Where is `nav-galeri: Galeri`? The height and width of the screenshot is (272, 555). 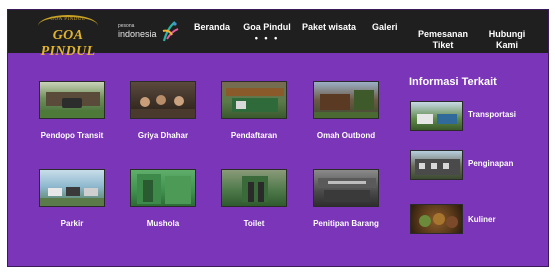 nav-galeri: Galeri is located at coordinates (385, 27).